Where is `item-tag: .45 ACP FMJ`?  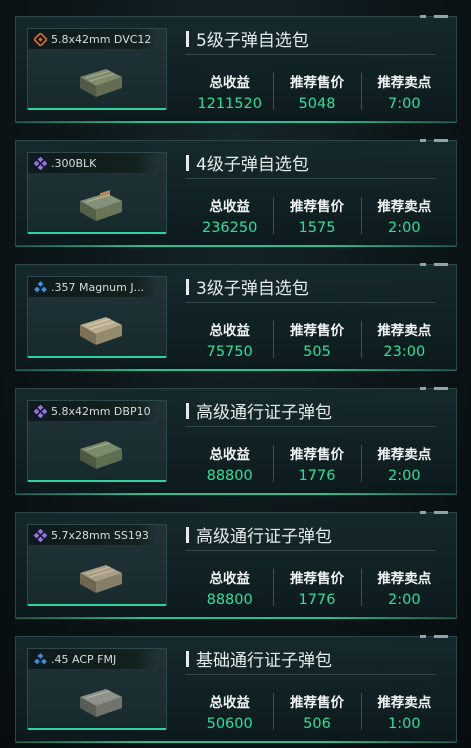 item-tag: .45 ACP FMJ is located at coordinates (92, 659).